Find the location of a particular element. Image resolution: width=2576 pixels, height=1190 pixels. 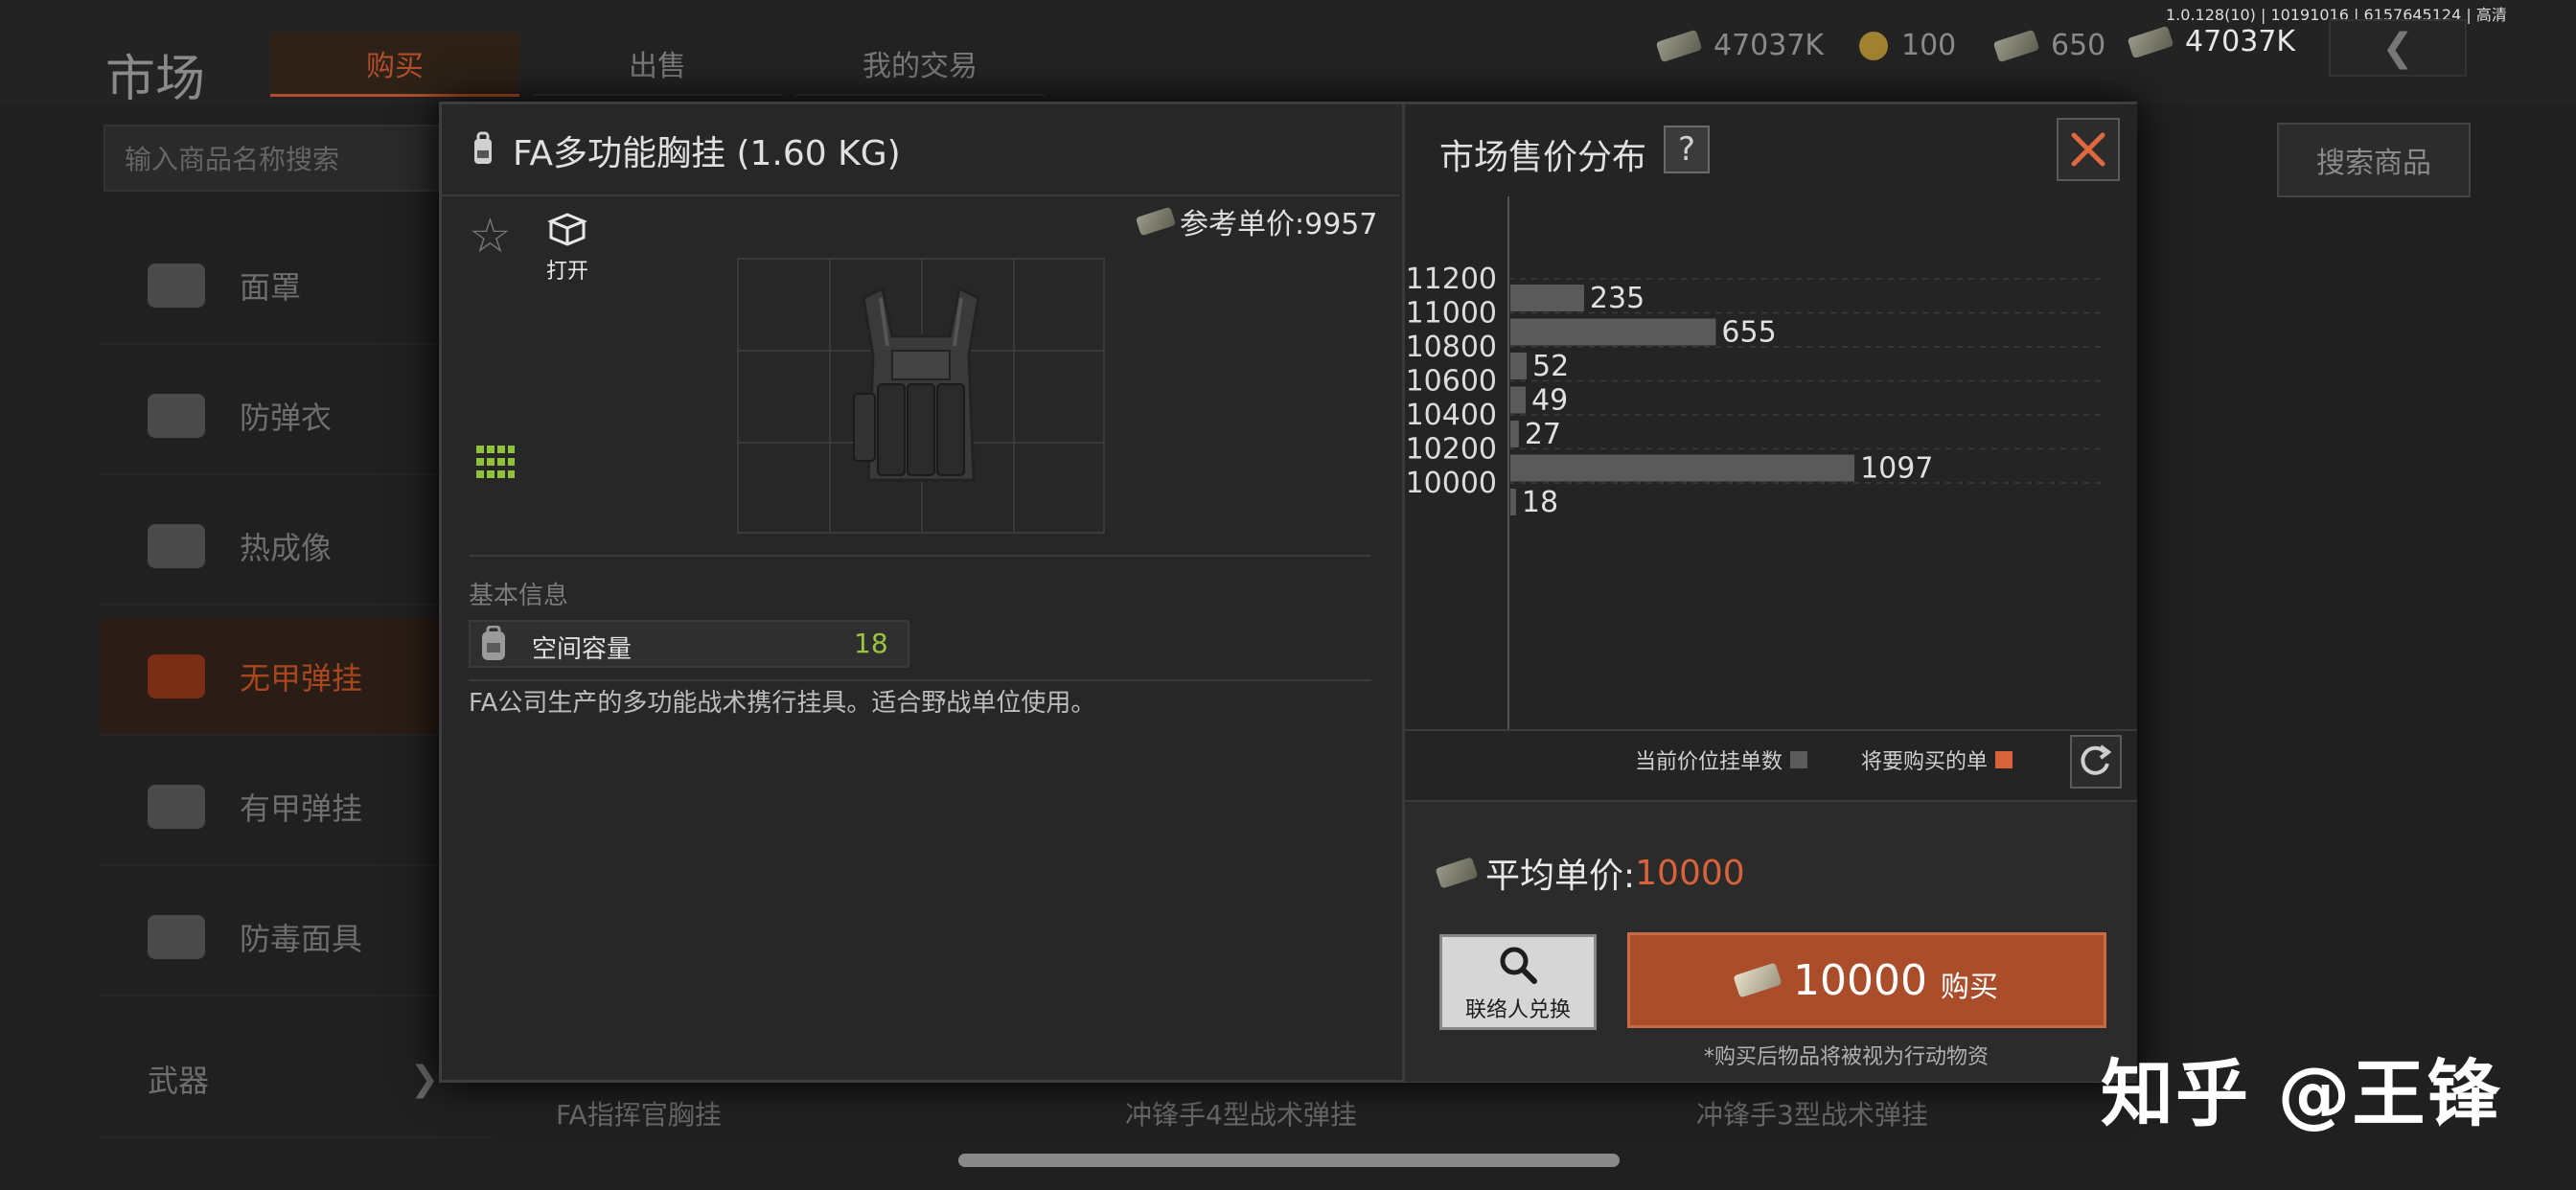

box-open-icon is located at coordinates (567, 230).